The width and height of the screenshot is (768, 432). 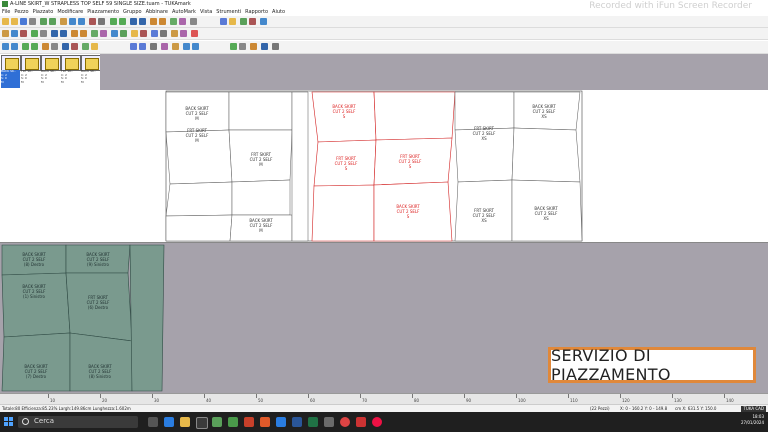 I want to click on layers-icon, so click(x=232, y=21).